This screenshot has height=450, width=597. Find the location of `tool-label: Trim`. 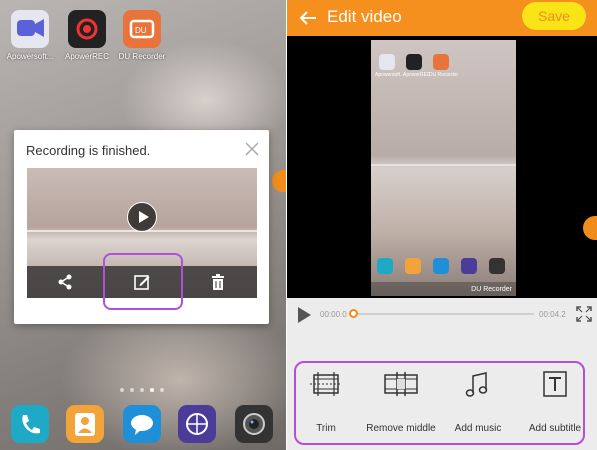

tool-label: Trim is located at coordinates (326, 428).